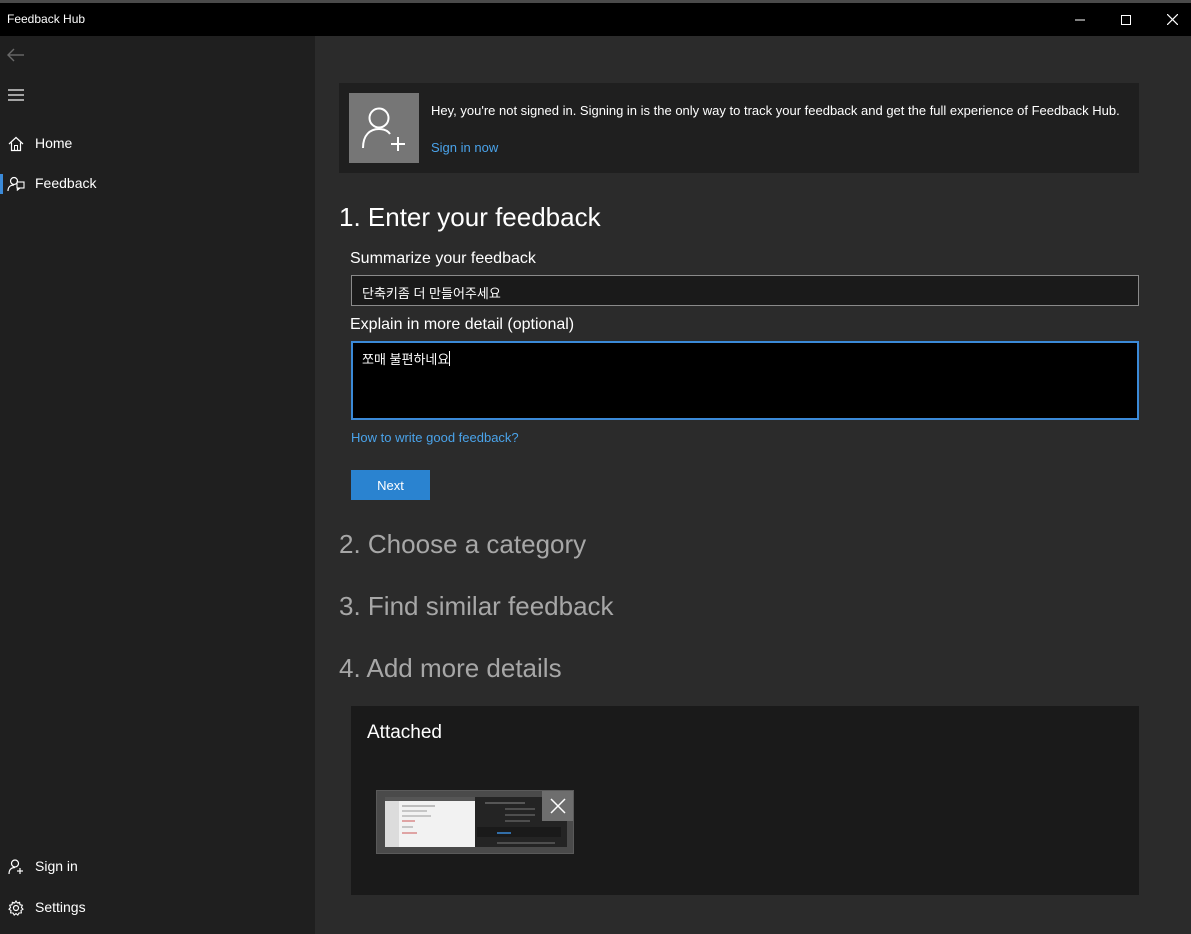 Image resolution: width=1191 pixels, height=934 pixels. I want to click on step-4-heading: 4. Add more details, so click(450, 668).